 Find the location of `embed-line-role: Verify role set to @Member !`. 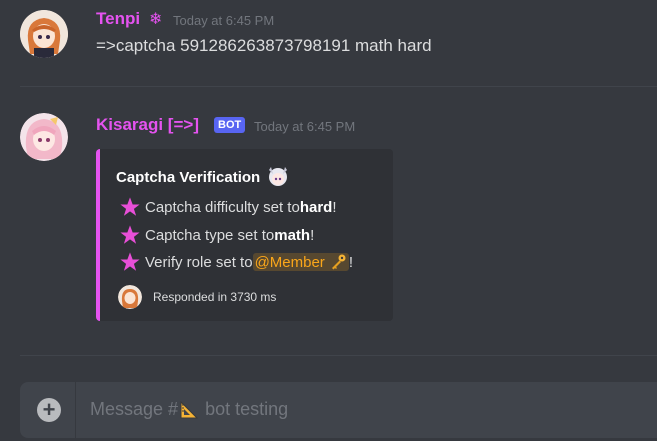

embed-line-role: Verify role set to @Member ! is located at coordinates (235, 262).